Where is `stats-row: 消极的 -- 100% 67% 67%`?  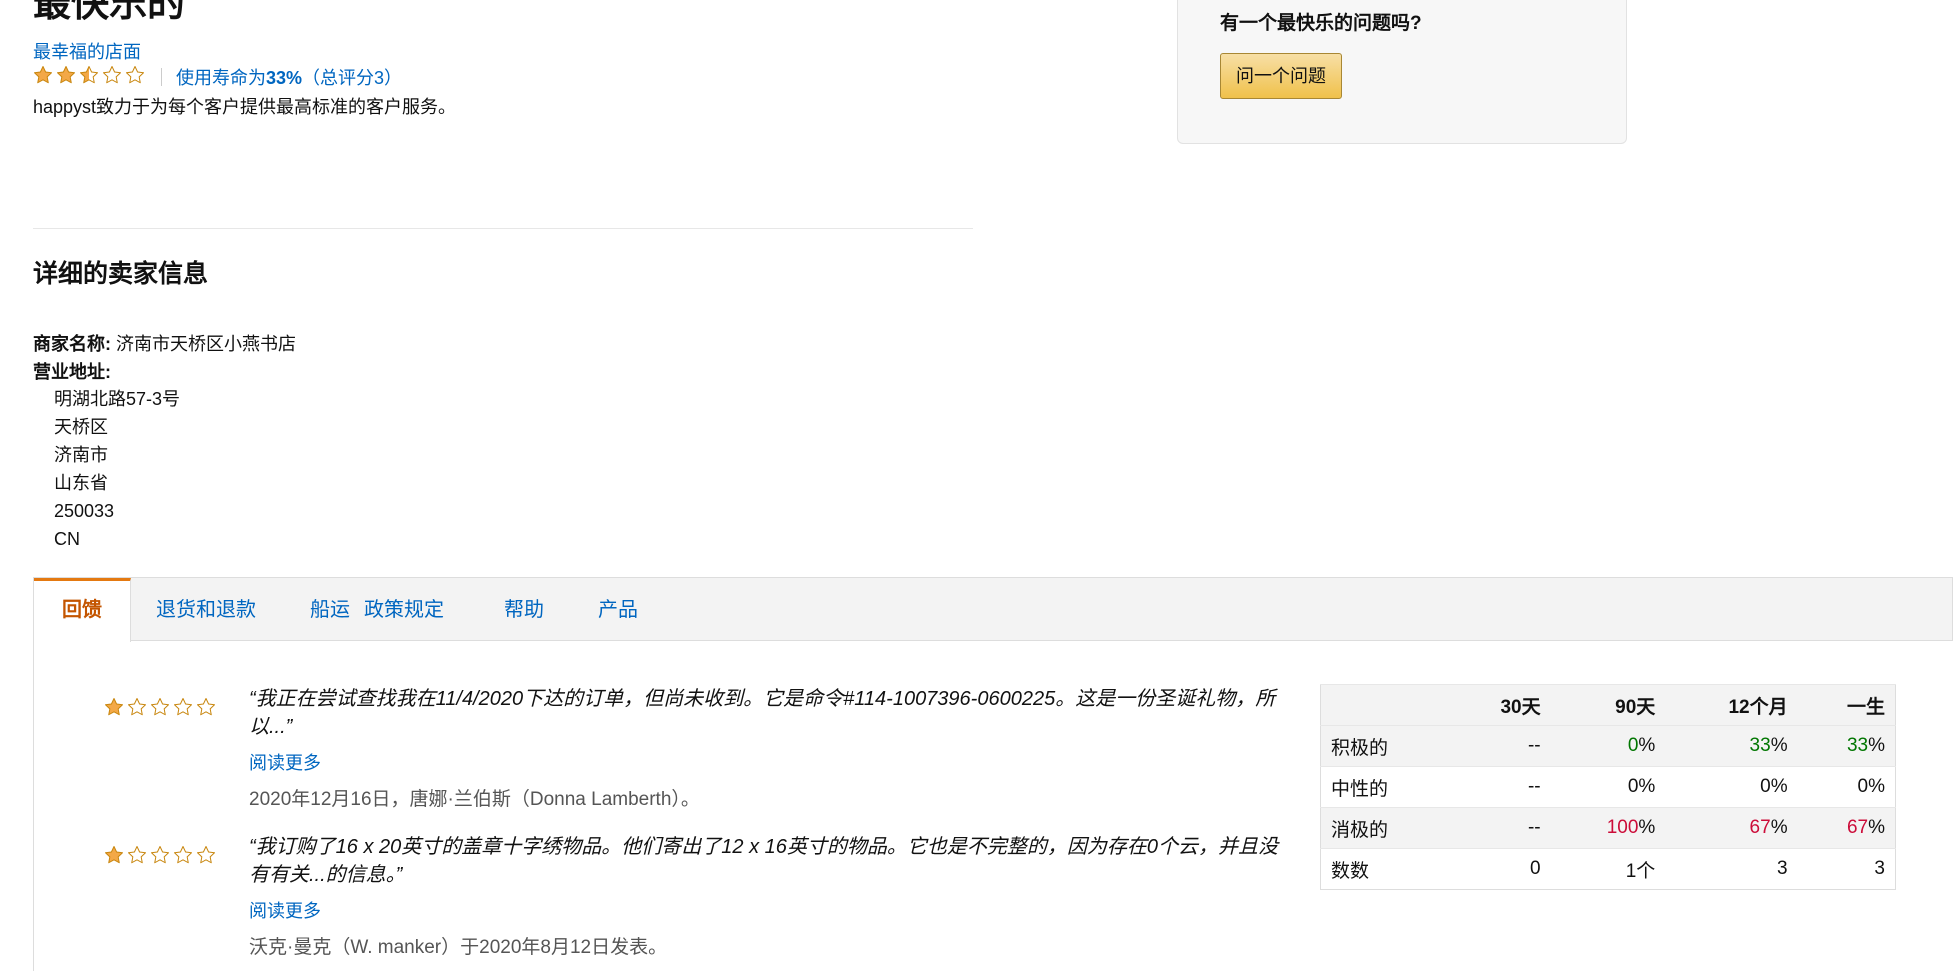
stats-row: 消极的 -- 100% 67% 67% is located at coordinates (1608, 828).